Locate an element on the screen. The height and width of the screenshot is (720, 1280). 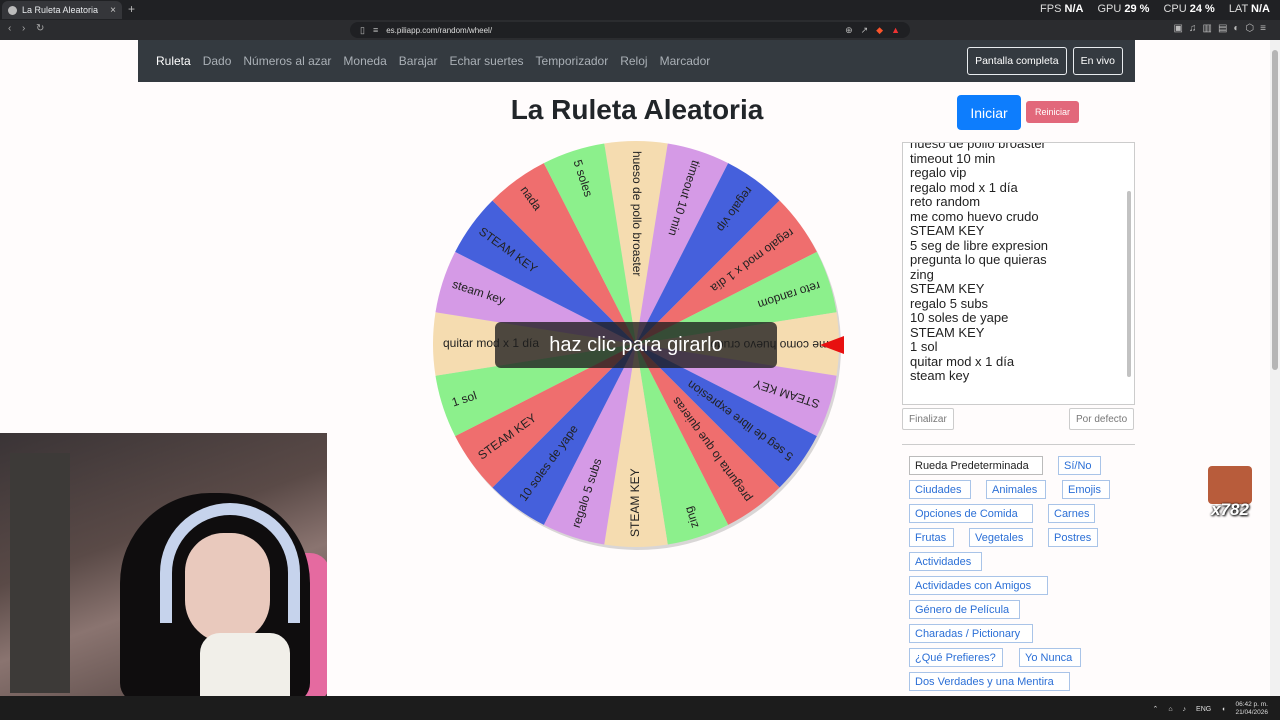
tray-network-icon: ⌂ is located at coordinates (1170, 709).